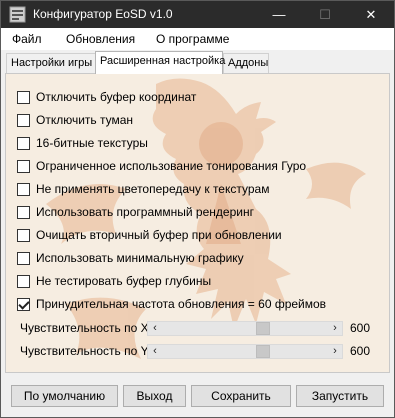 This screenshot has width=395, height=418. Describe the element at coordinates (140, 258) in the screenshot. I see `option-label: Использовать минимальную графику` at that location.